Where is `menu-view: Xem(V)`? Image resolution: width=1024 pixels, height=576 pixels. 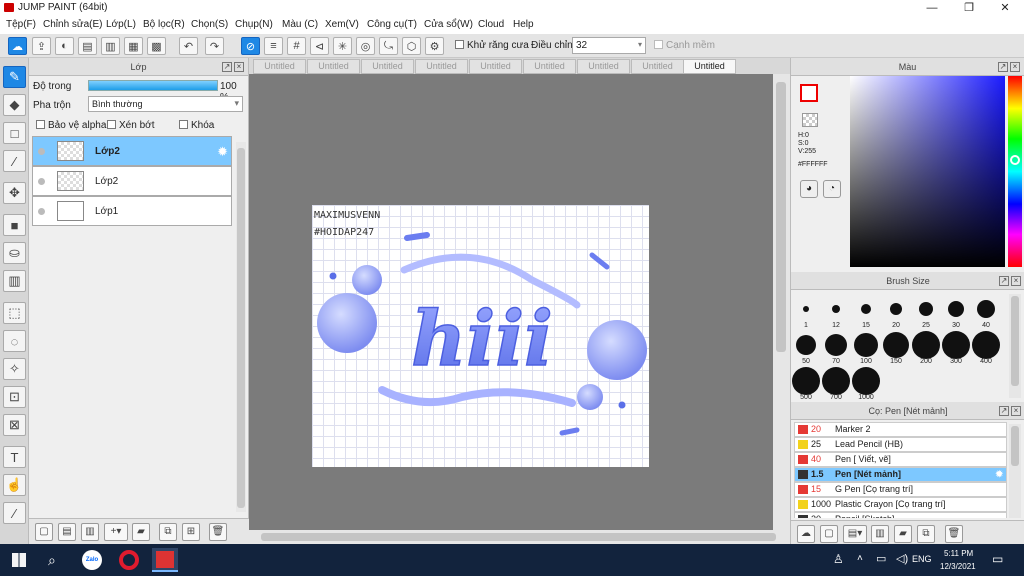 menu-view: Xem(V) is located at coordinates (342, 24).